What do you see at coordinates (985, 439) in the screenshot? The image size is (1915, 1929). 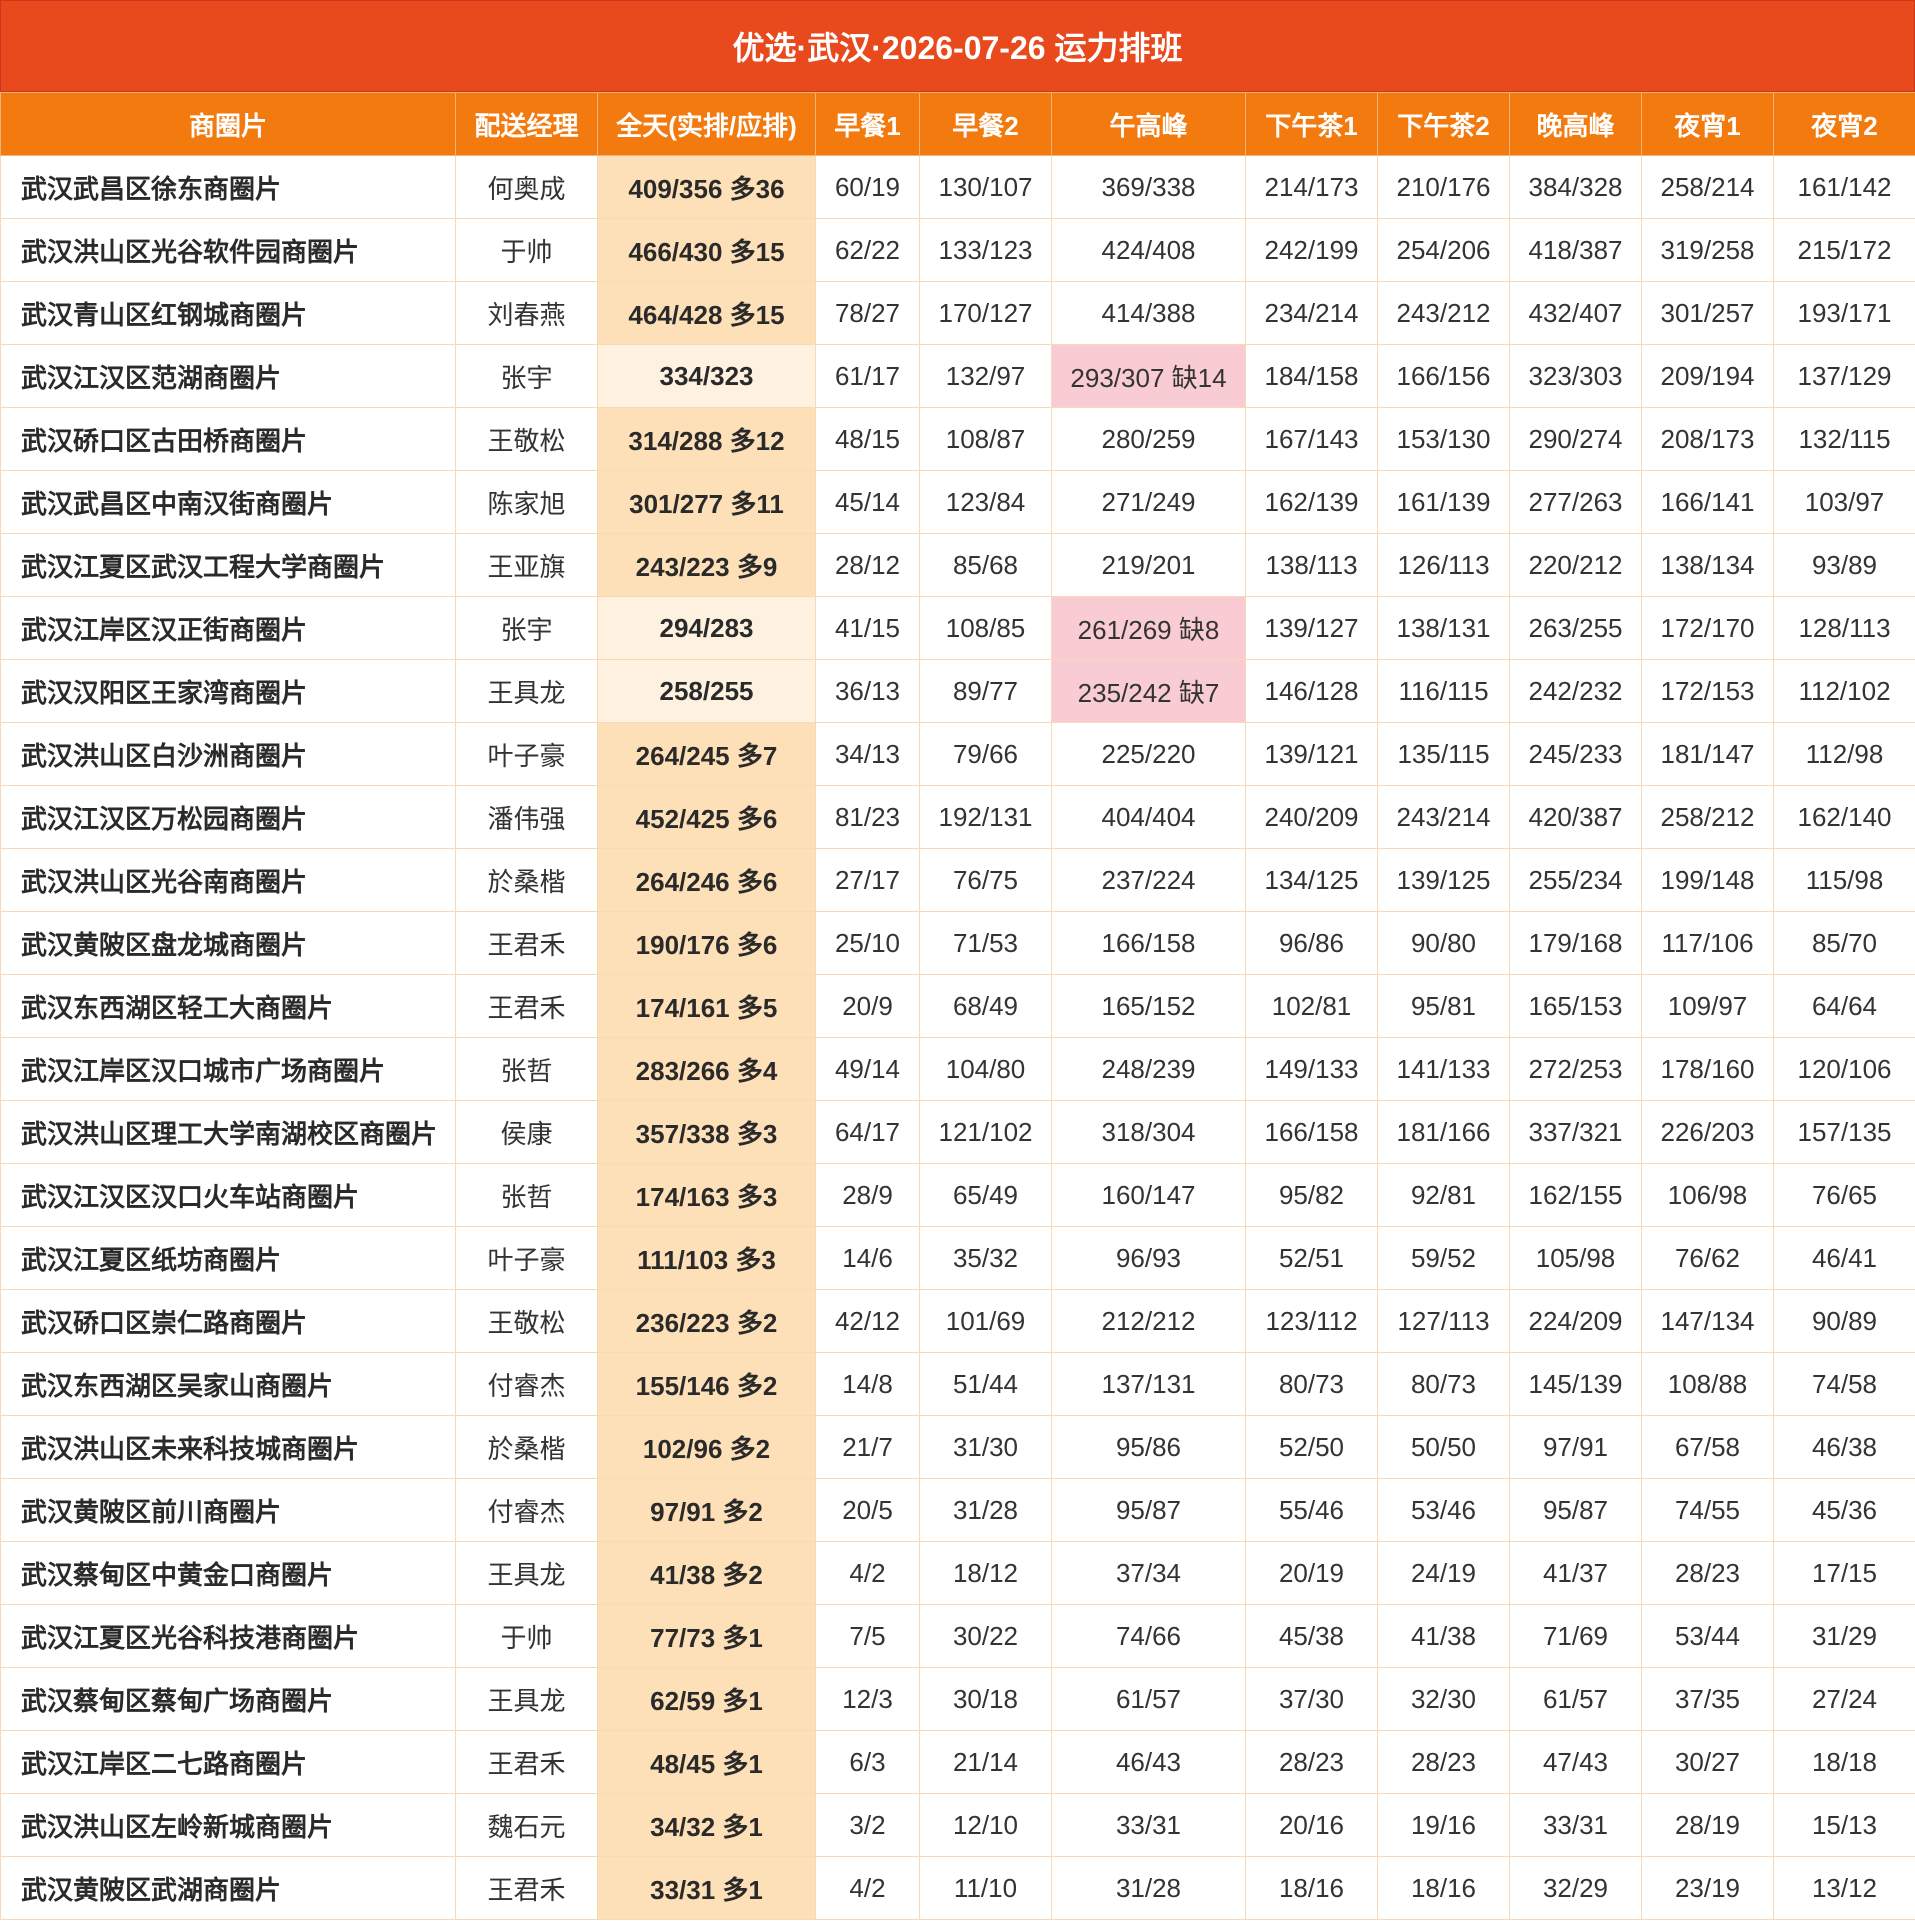 I see `slot-cell: 108/87` at bounding box center [985, 439].